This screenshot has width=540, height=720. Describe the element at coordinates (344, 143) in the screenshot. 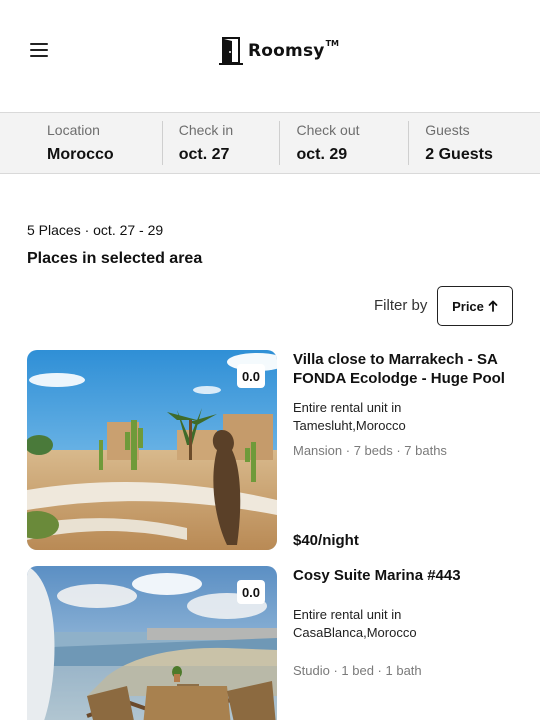

I see `check-out-field: Check out oct. 29` at that location.